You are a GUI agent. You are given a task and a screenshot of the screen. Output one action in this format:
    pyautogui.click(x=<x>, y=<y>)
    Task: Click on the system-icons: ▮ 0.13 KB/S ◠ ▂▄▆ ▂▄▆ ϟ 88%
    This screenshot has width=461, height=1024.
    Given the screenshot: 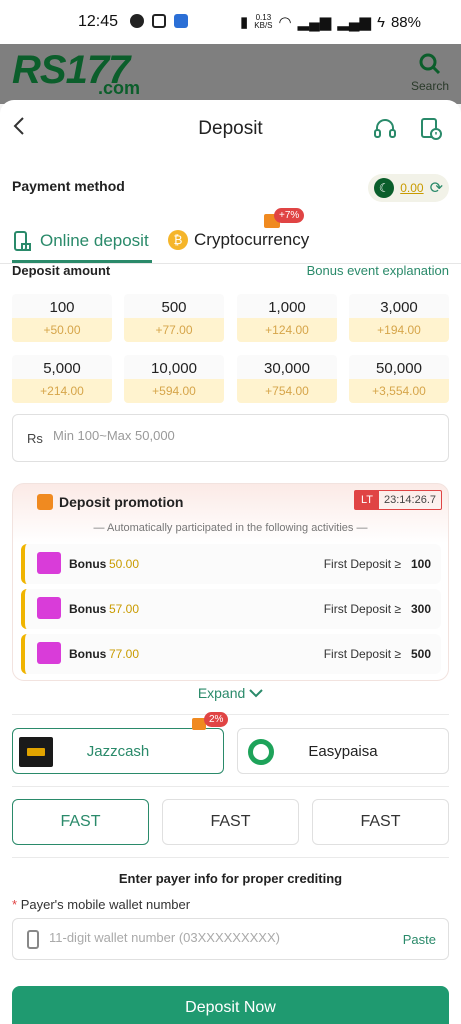 What is the action you would take?
    pyautogui.click(x=330, y=22)
    